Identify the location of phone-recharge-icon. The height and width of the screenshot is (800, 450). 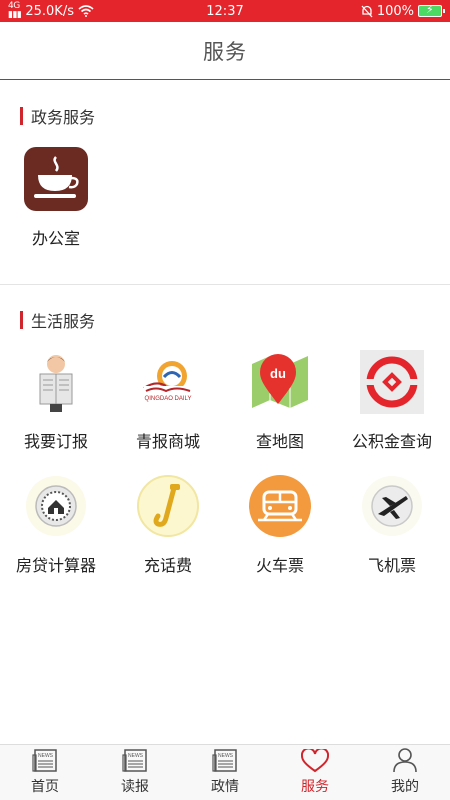
(168, 506).